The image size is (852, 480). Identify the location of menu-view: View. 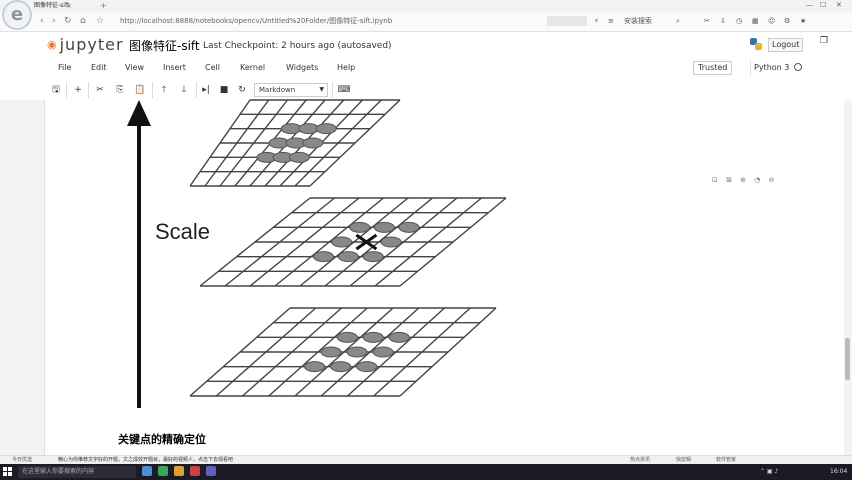
(134, 68).